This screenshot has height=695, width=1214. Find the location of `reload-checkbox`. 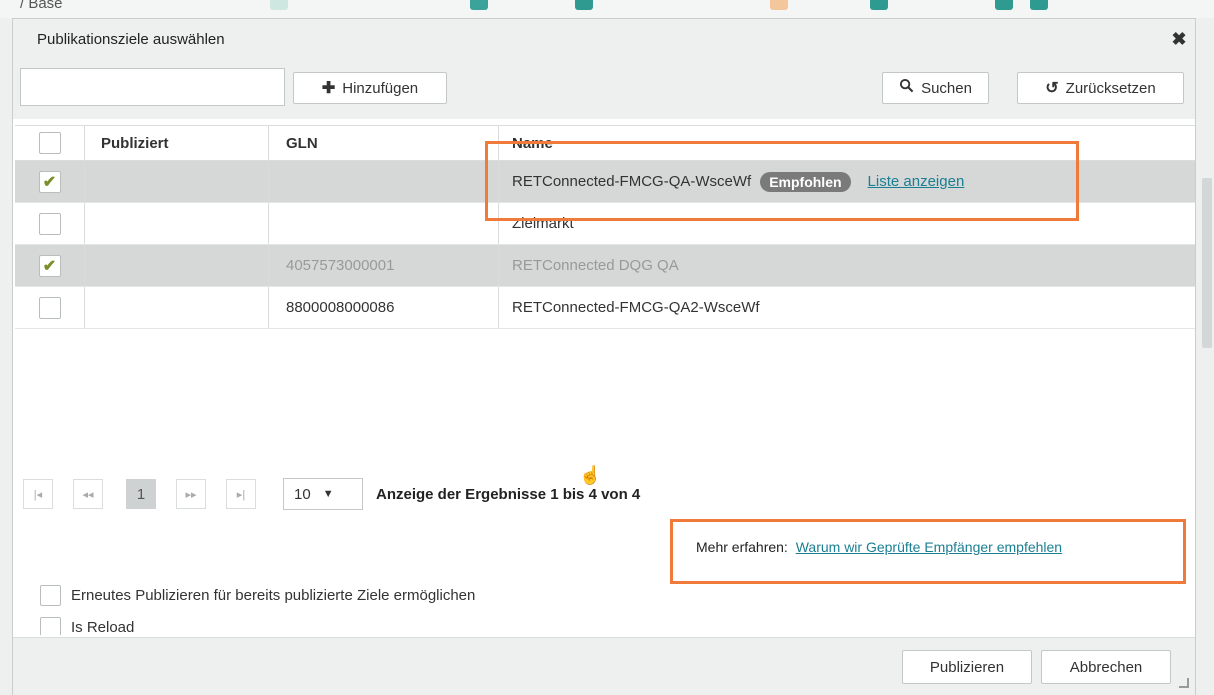

reload-checkbox is located at coordinates (50, 626).